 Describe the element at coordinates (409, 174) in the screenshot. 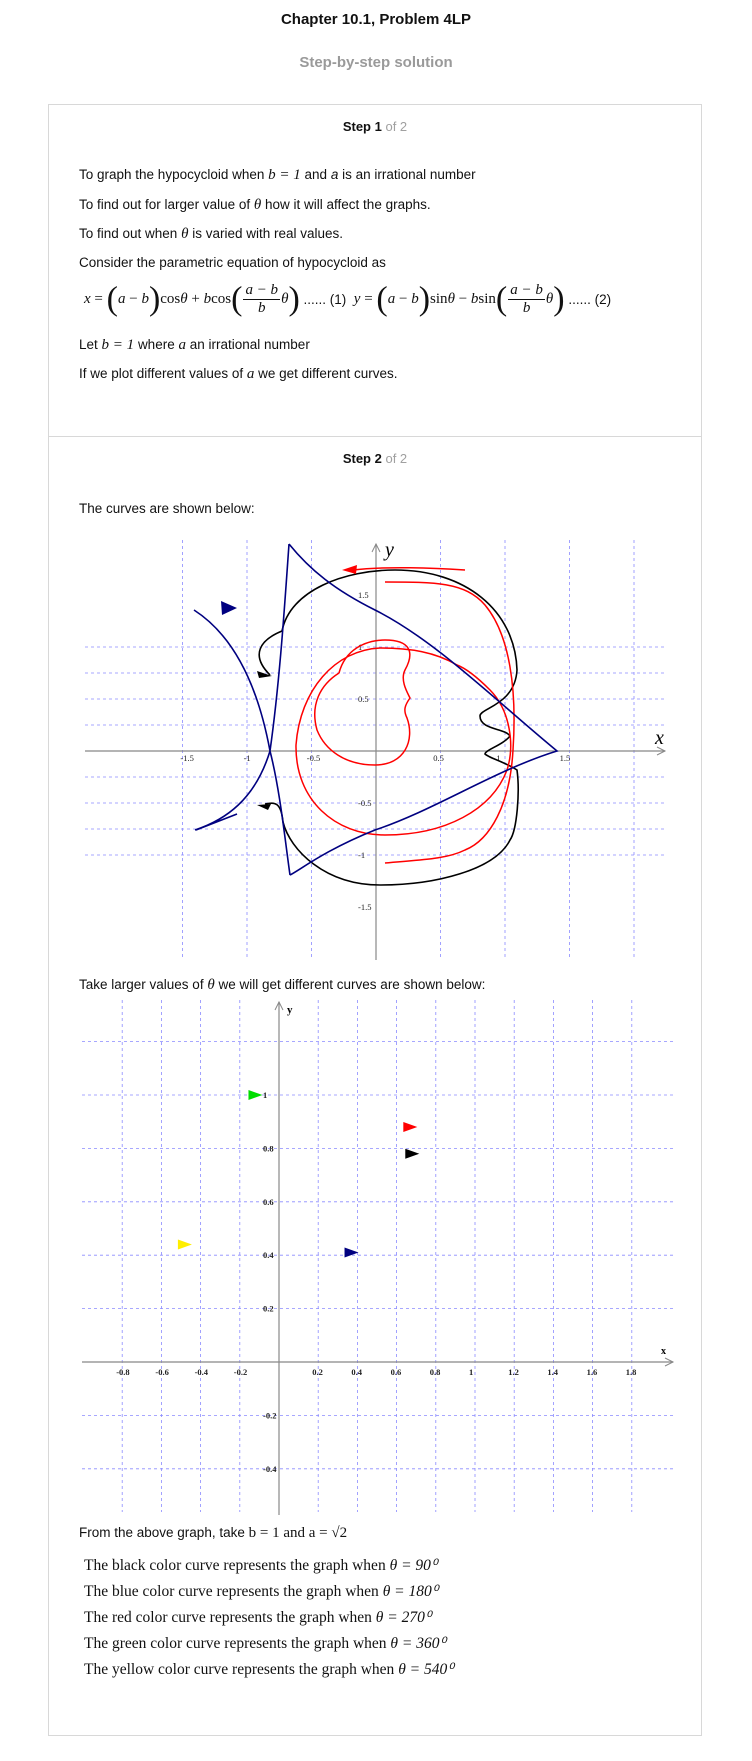

I see `text: is an irrational number` at that location.